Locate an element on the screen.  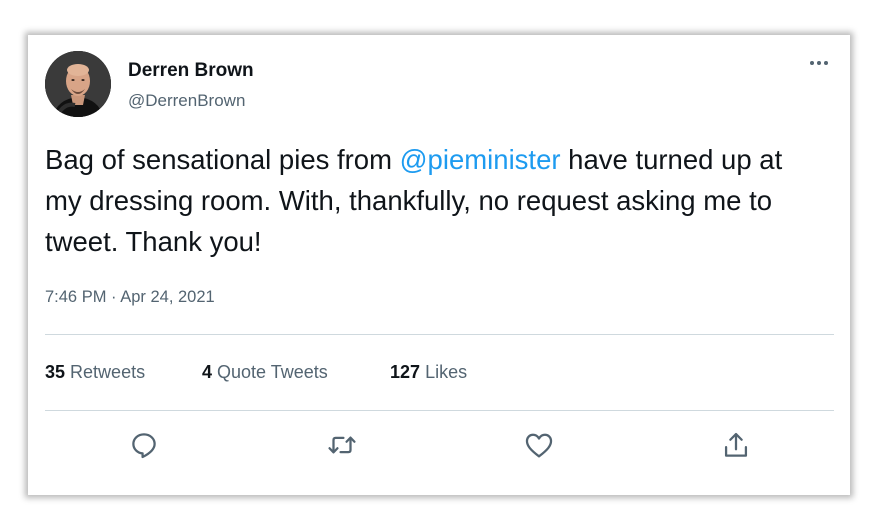
reply-icon is located at coordinates (144, 446).